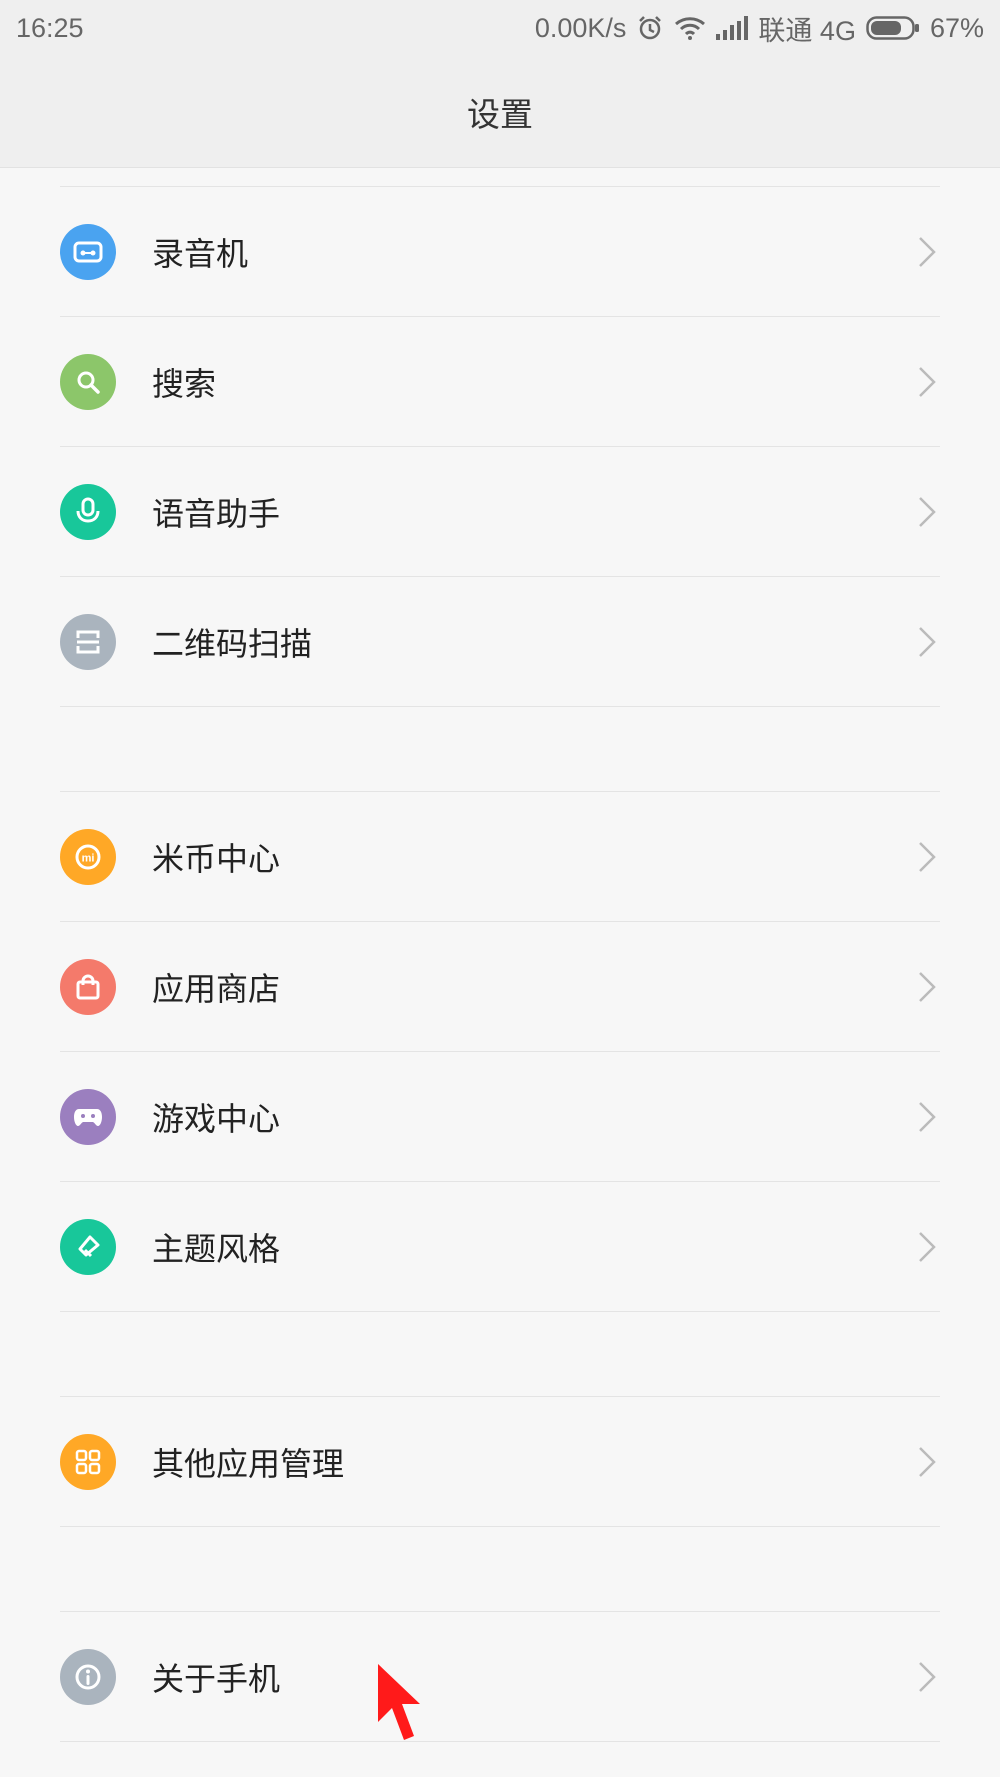 This screenshot has height=1777, width=1000. What do you see at coordinates (50, 27) in the screenshot?
I see `status-time: 16:25` at bounding box center [50, 27].